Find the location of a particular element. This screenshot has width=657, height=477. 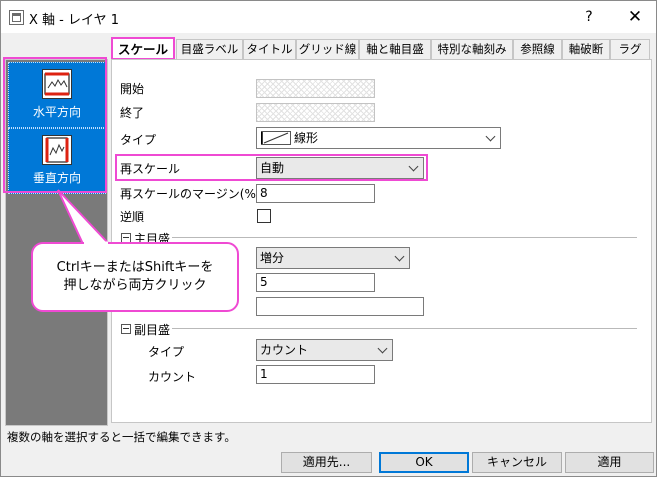

callout-pointer-join is located at coordinates (96, 243).